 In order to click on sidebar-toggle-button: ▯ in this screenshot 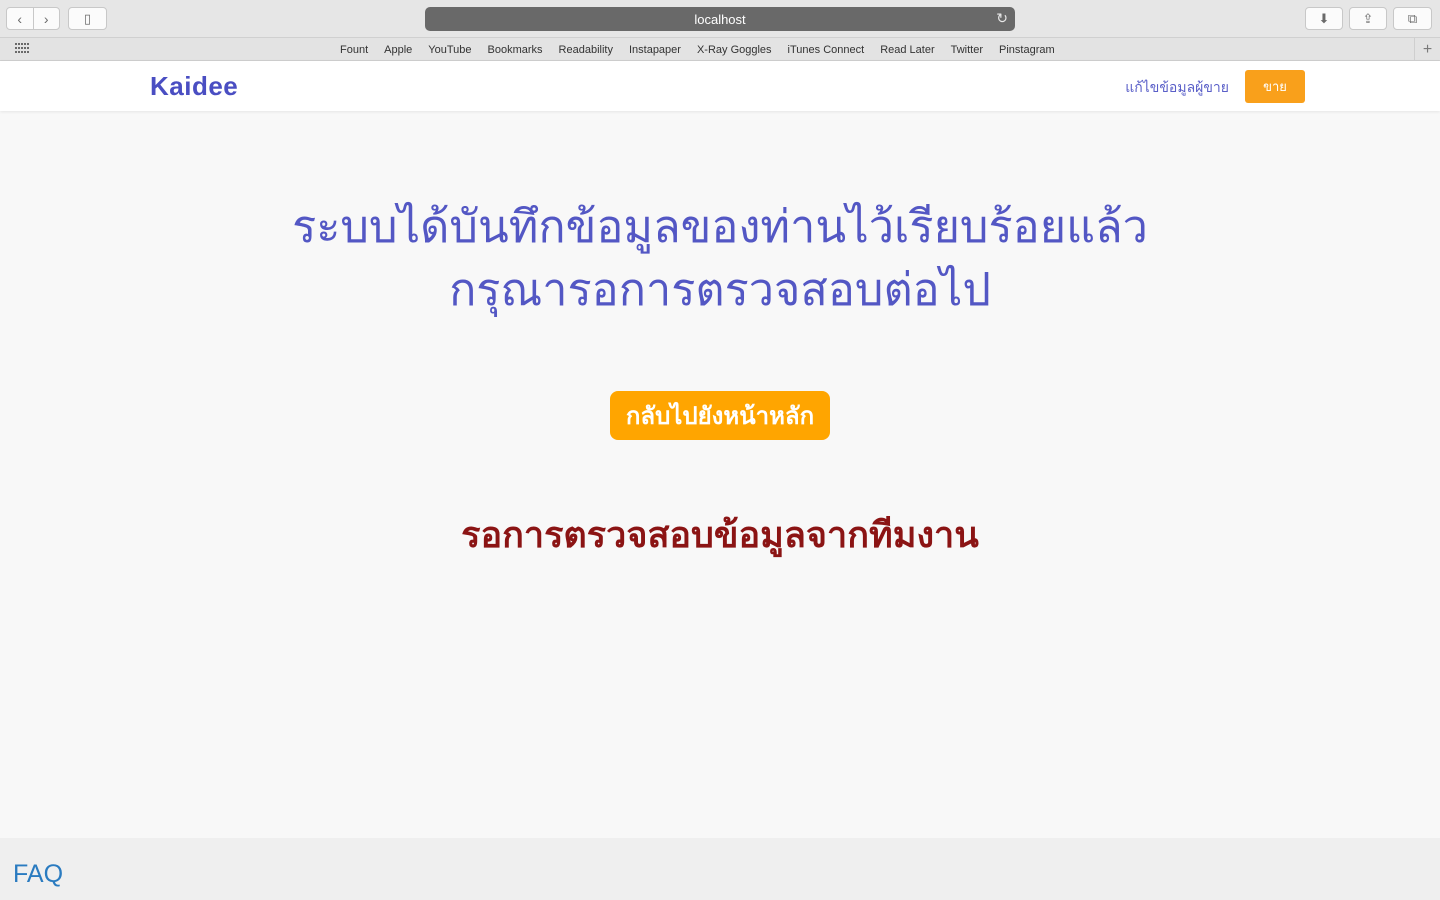, I will do `click(87, 18)`.